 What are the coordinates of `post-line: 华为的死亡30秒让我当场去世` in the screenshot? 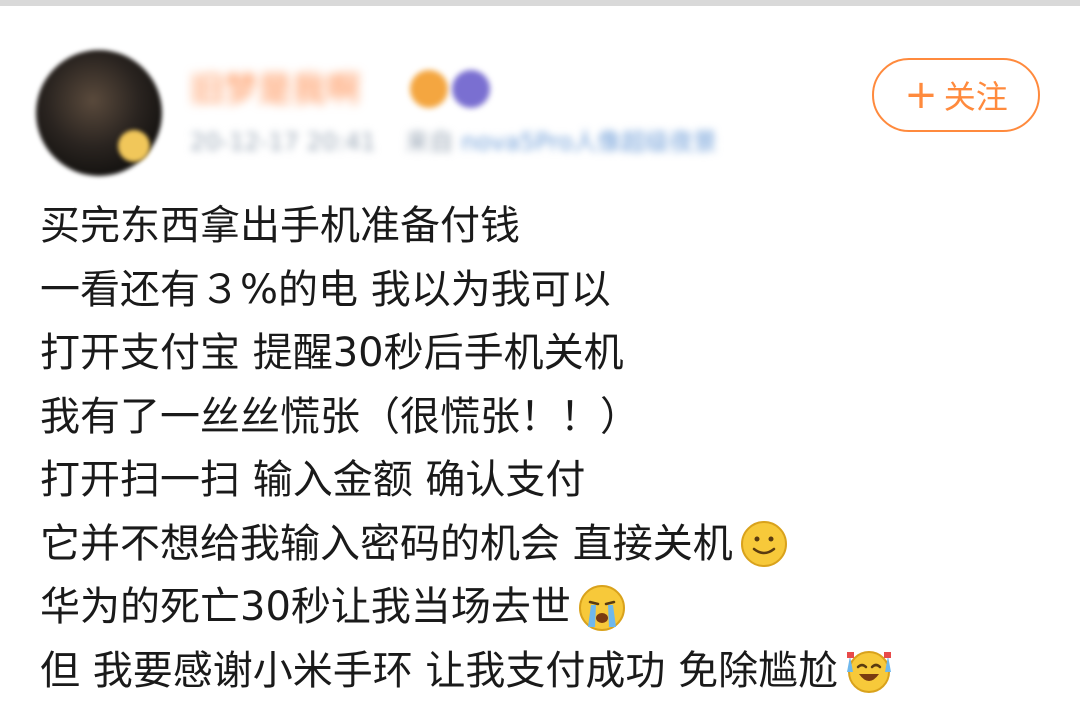 It's located at (545, 608).